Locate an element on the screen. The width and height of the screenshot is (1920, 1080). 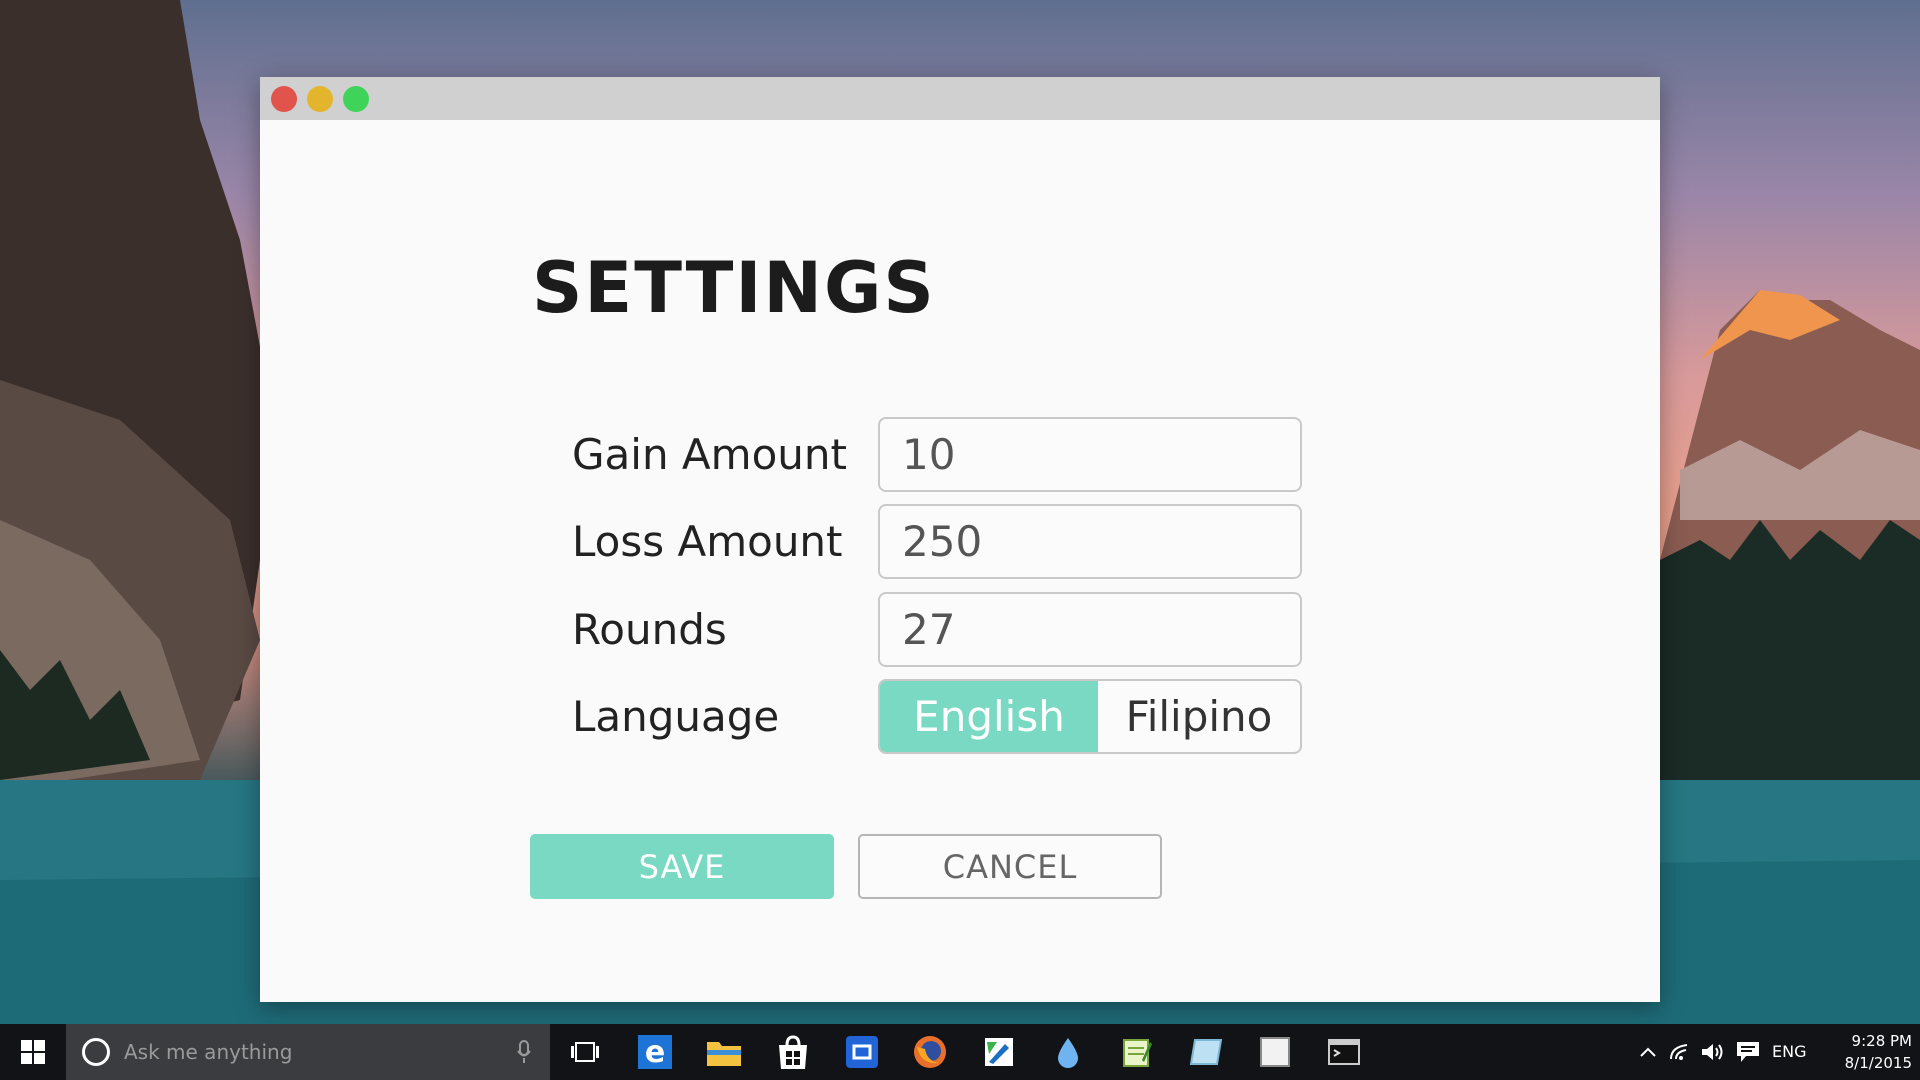
language-row: Language English Filipino is located at coordinates (942, 716).